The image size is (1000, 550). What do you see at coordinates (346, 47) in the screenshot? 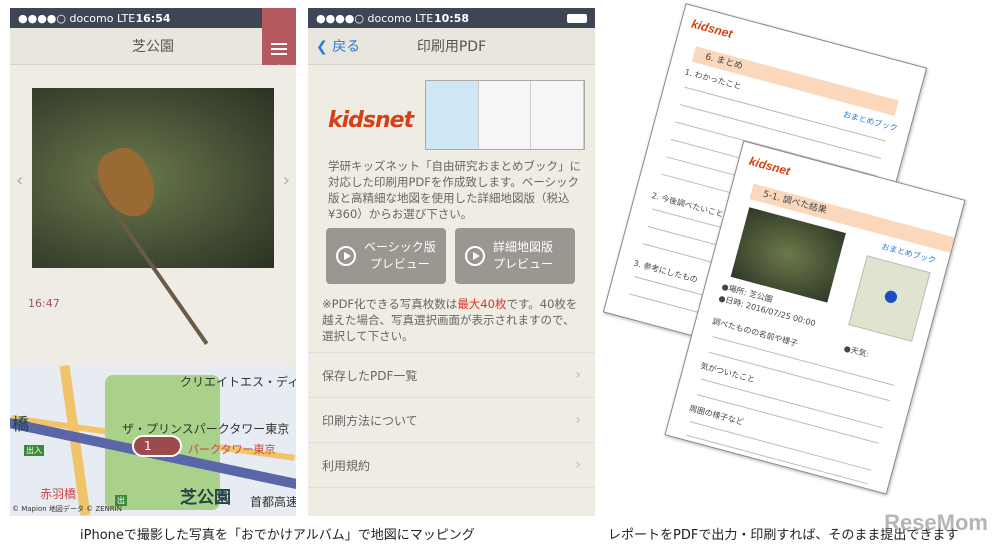
I see `back-label: 戻る` at bounding box center [346, 47].